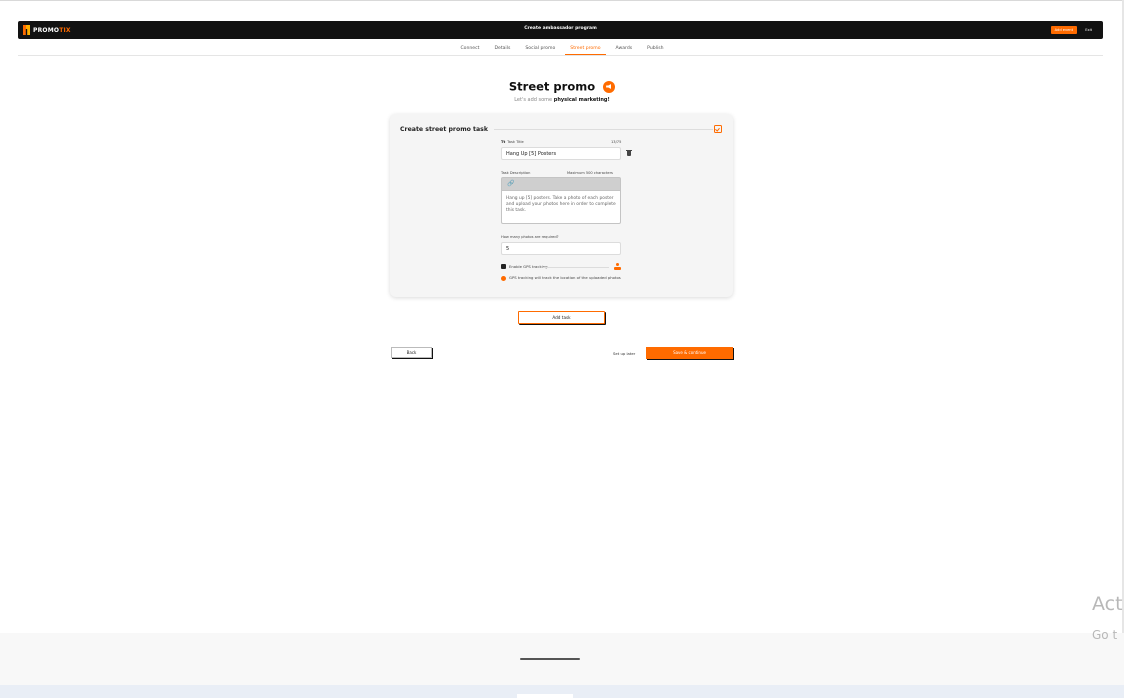 The width and height of the screenshot is (1124, 698). I want to click on gps-tracking-label: Enable GPS tracking, so click(528, 266).